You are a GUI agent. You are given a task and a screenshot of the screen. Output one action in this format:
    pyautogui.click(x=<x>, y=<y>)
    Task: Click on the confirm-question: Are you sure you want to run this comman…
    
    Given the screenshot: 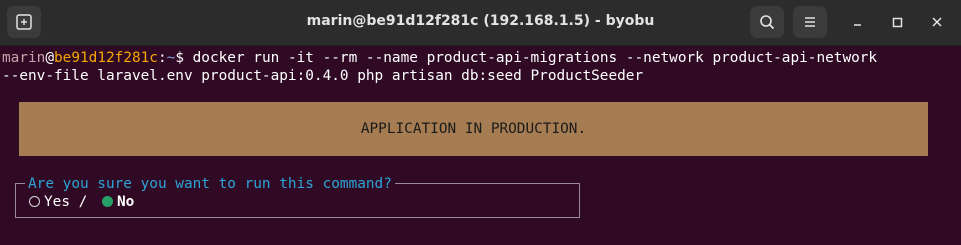 What is the action you would take?
    pyautogui.click(x=210, y=184)
    